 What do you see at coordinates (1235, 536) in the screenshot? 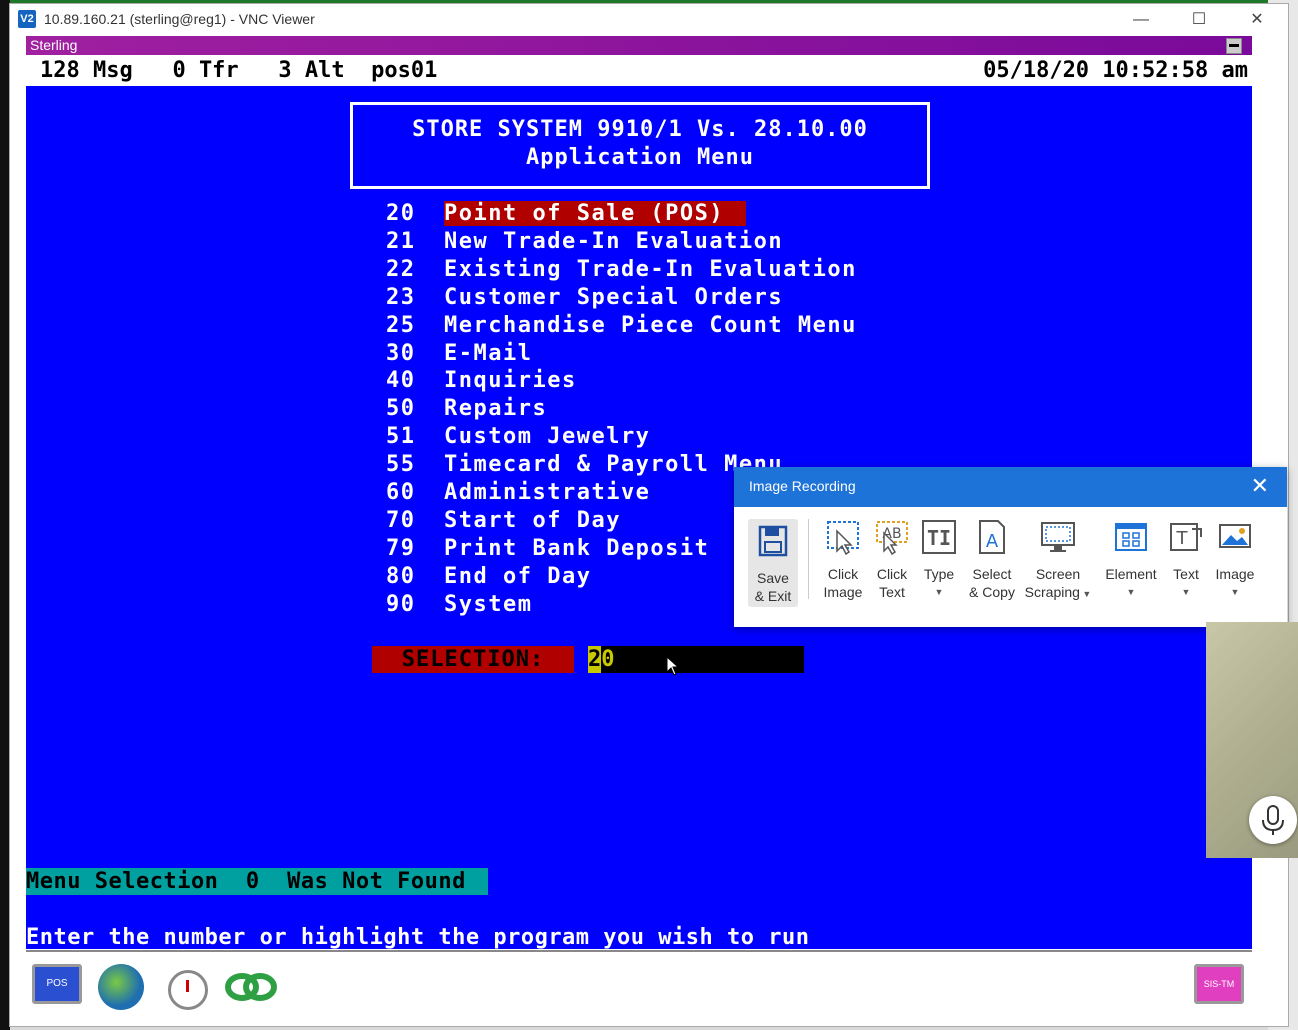
I see `image-icon` at bounding box center [1235, 536].